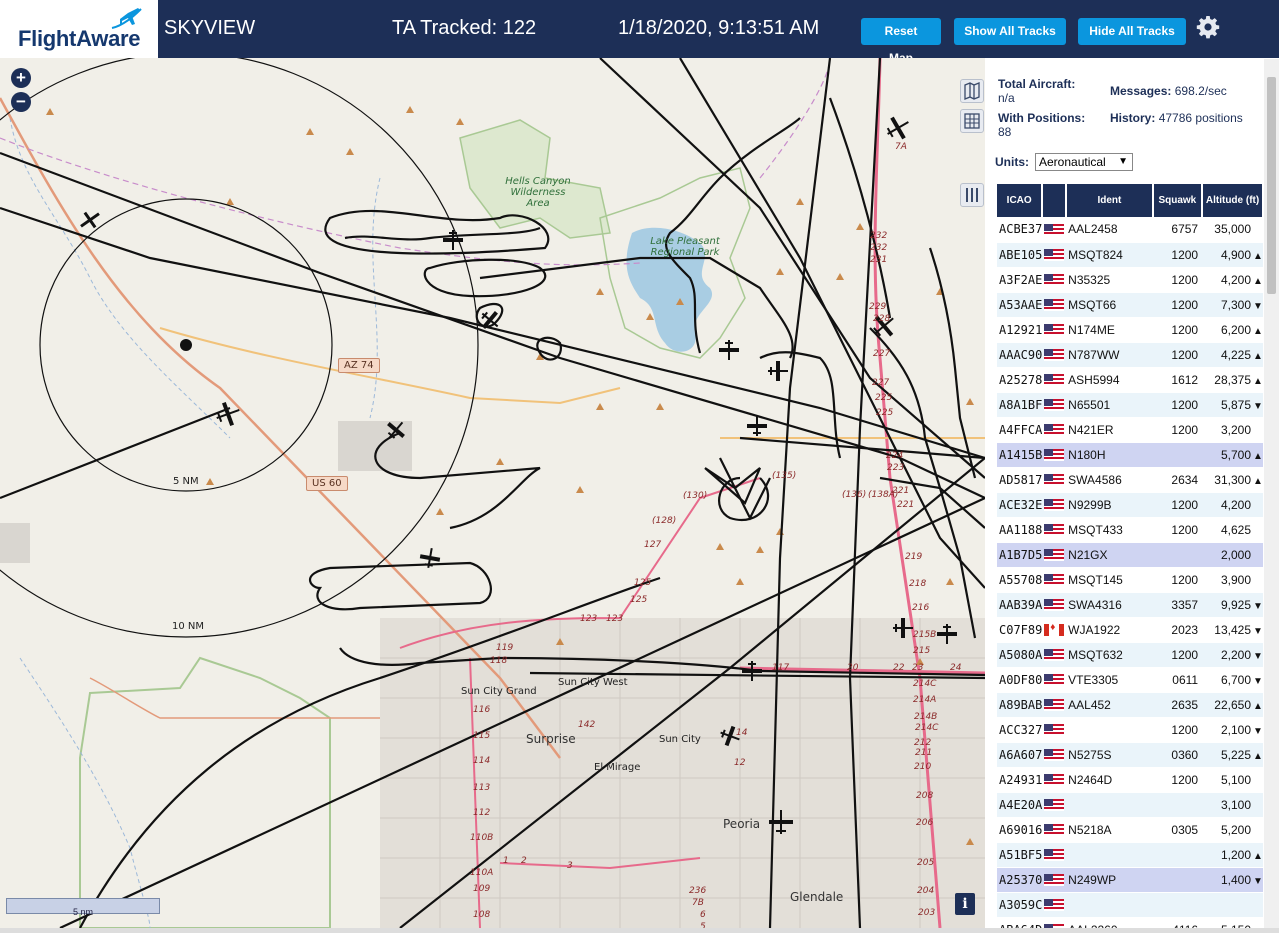 This screenshot has width=1279, height=933. What do you see at coordinates (1130, 255) in the screenshot?
I see `table-row: ABE105 MSQT824 1200 4,900 ▲` at bounding box center [1130, 255].